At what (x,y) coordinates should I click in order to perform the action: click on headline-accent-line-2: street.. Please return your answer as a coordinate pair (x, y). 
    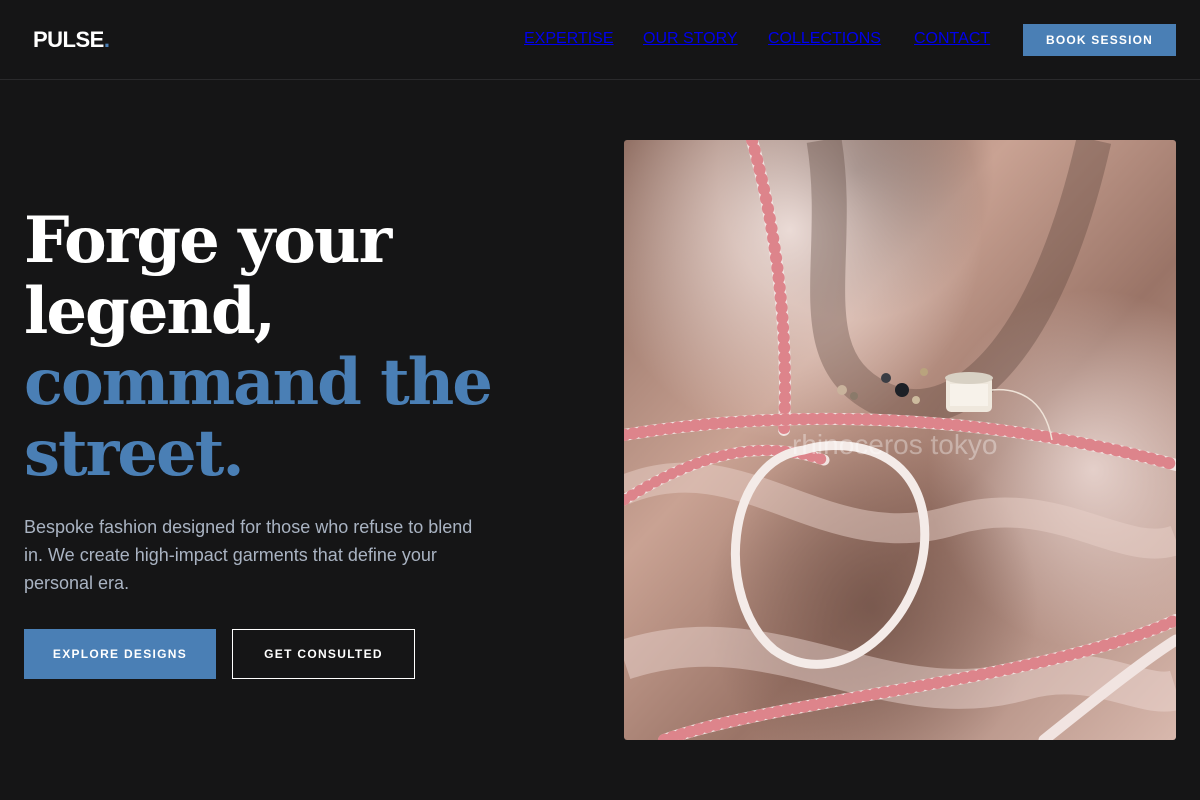
    Looking at the image, I should click on (134, 453).